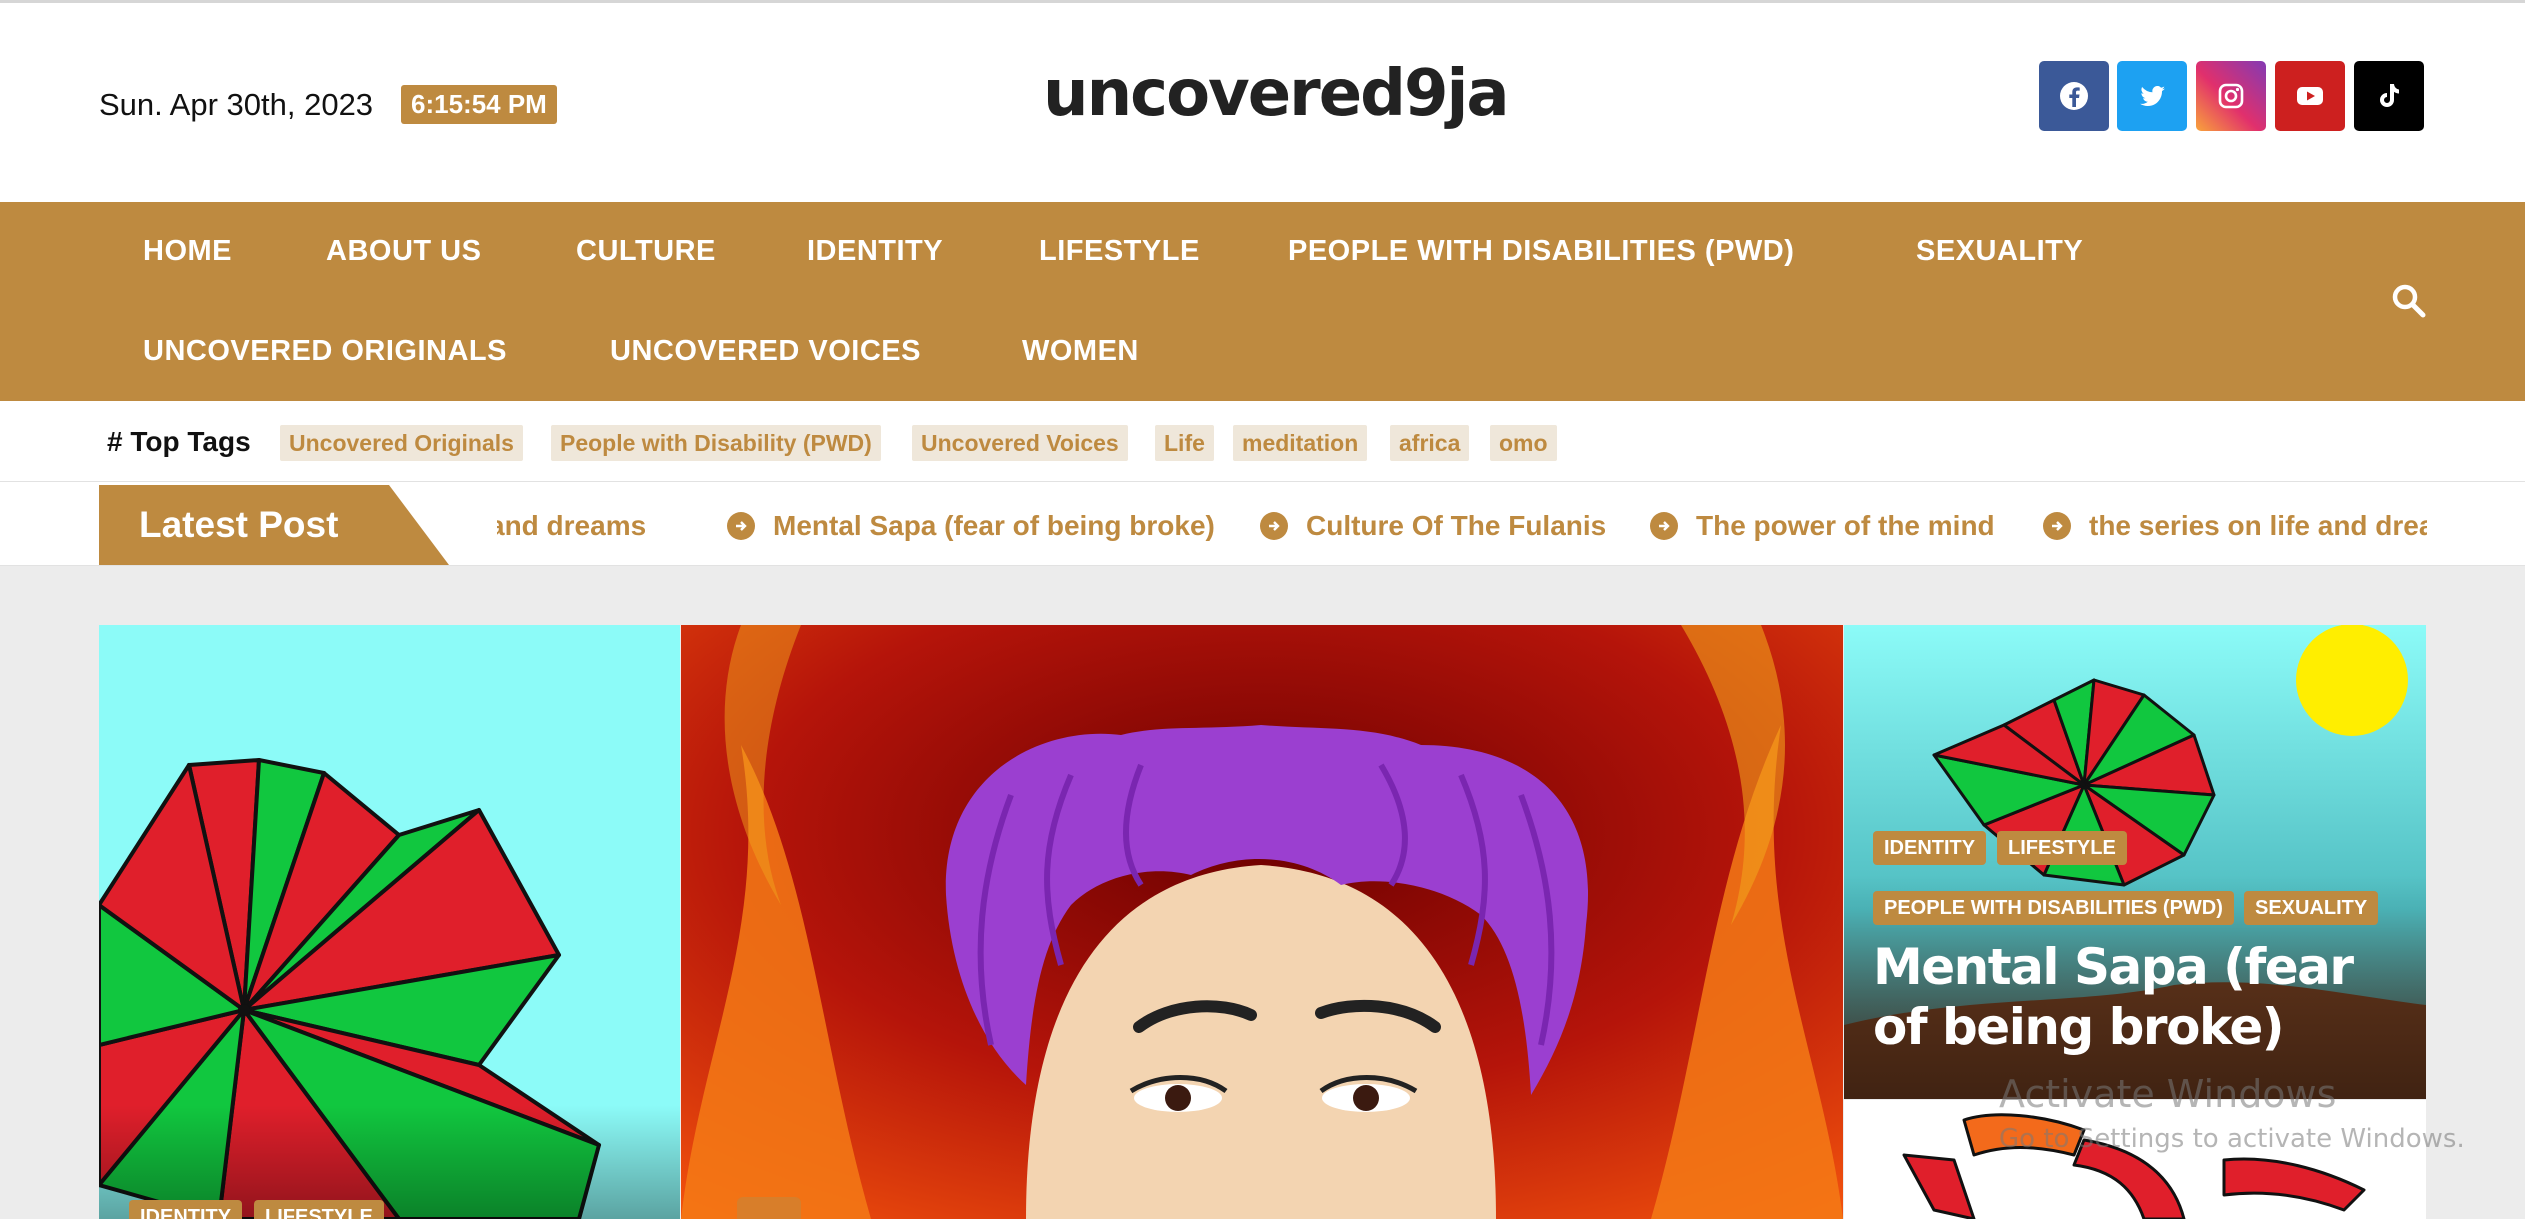 The width and height of the screenshot is (2525, 1219). What do you see at coordinates (2310, 96) in the screenshot?
I see `youtube-icon` at bounding box center [2310, 96].